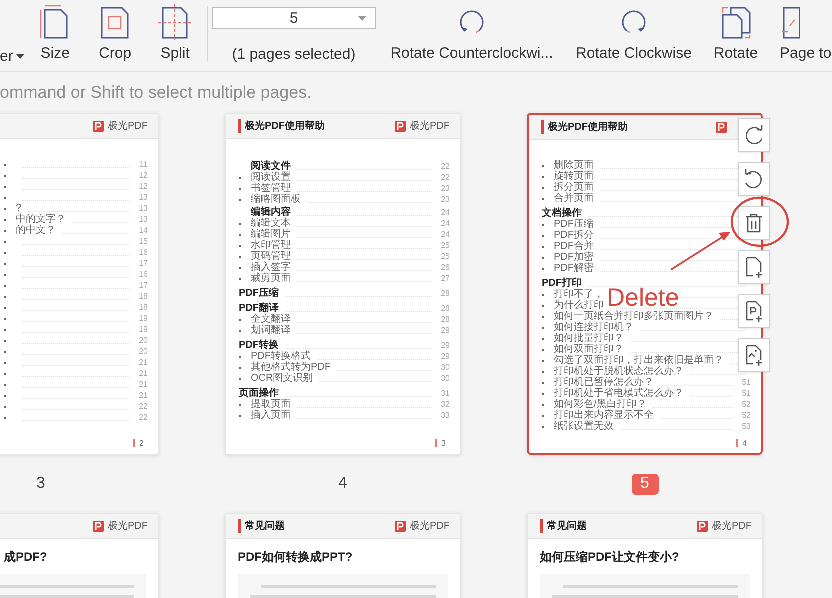 This screenshot has height=598, width=832. Describe the element at coordinates (645, 555) in the screenshot. I see `page-thumbnail: 常见问题 极光PDF 如何压缩PDF让文件变小?` at that location.